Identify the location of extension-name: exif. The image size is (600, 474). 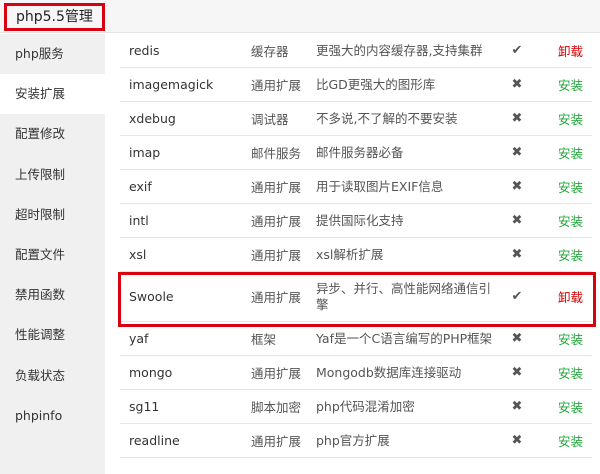
(140, 186).